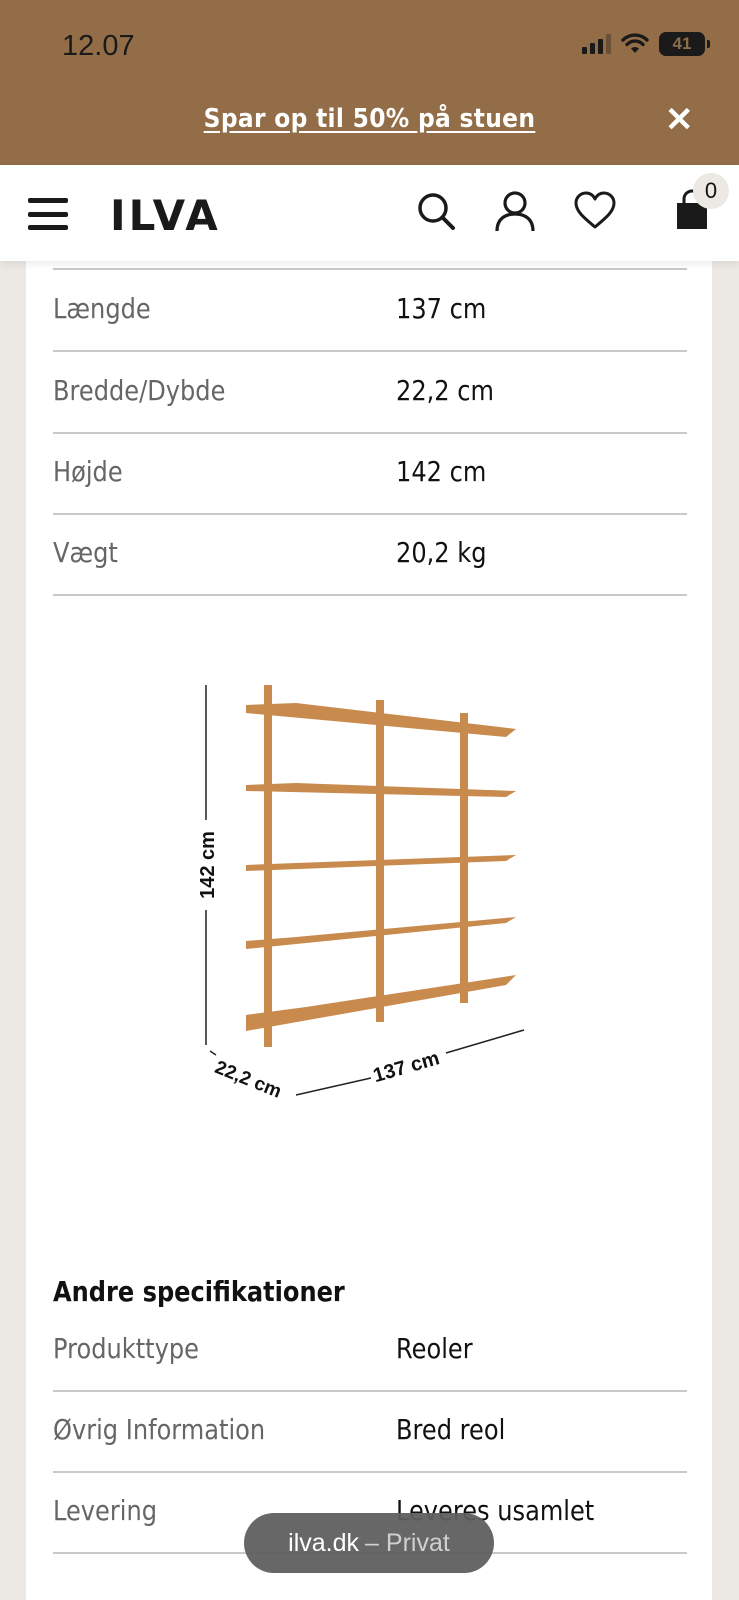  What do you see at coordinates (370, 1351) in the screenshot?
I see `spec-row: Produkttype Reoler` at bounding box center [370, 1351].